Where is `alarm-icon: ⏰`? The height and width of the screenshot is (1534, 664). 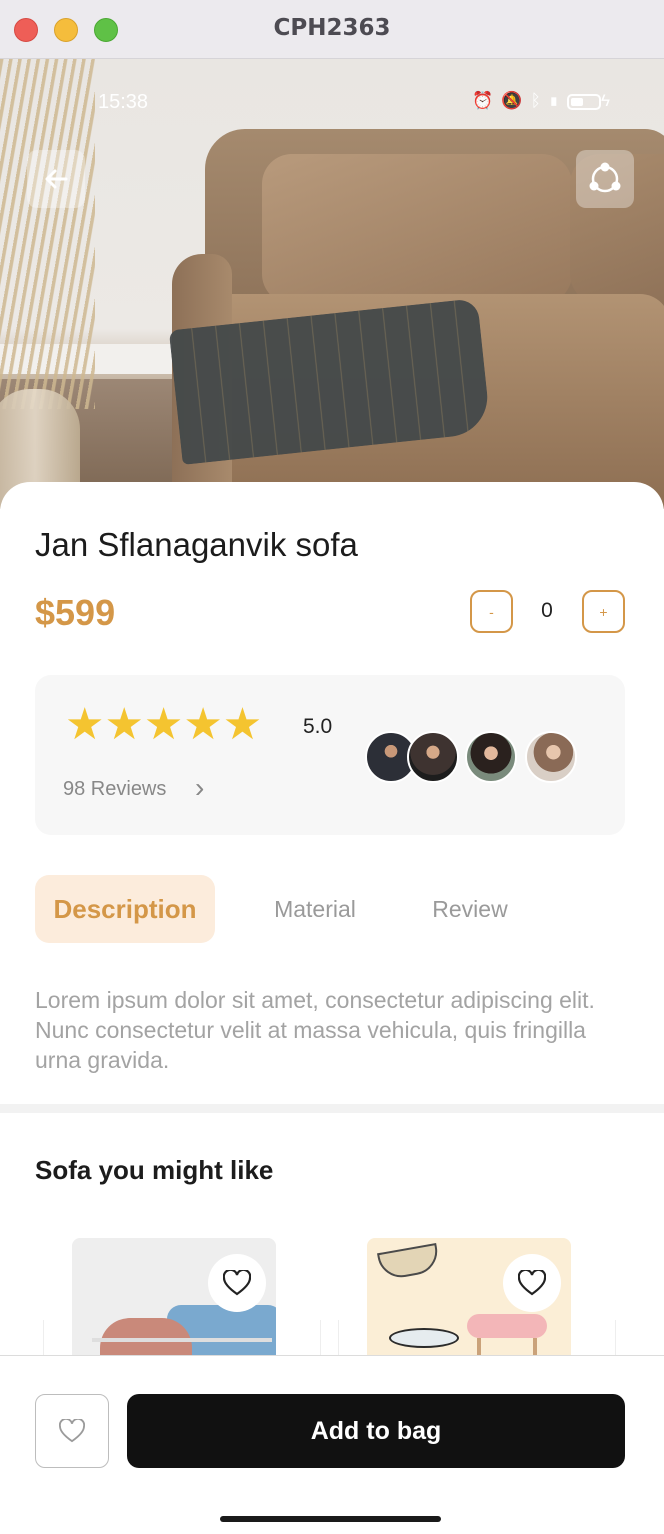
alarm-icon: ⏰ is located at coordinates (487, 100).